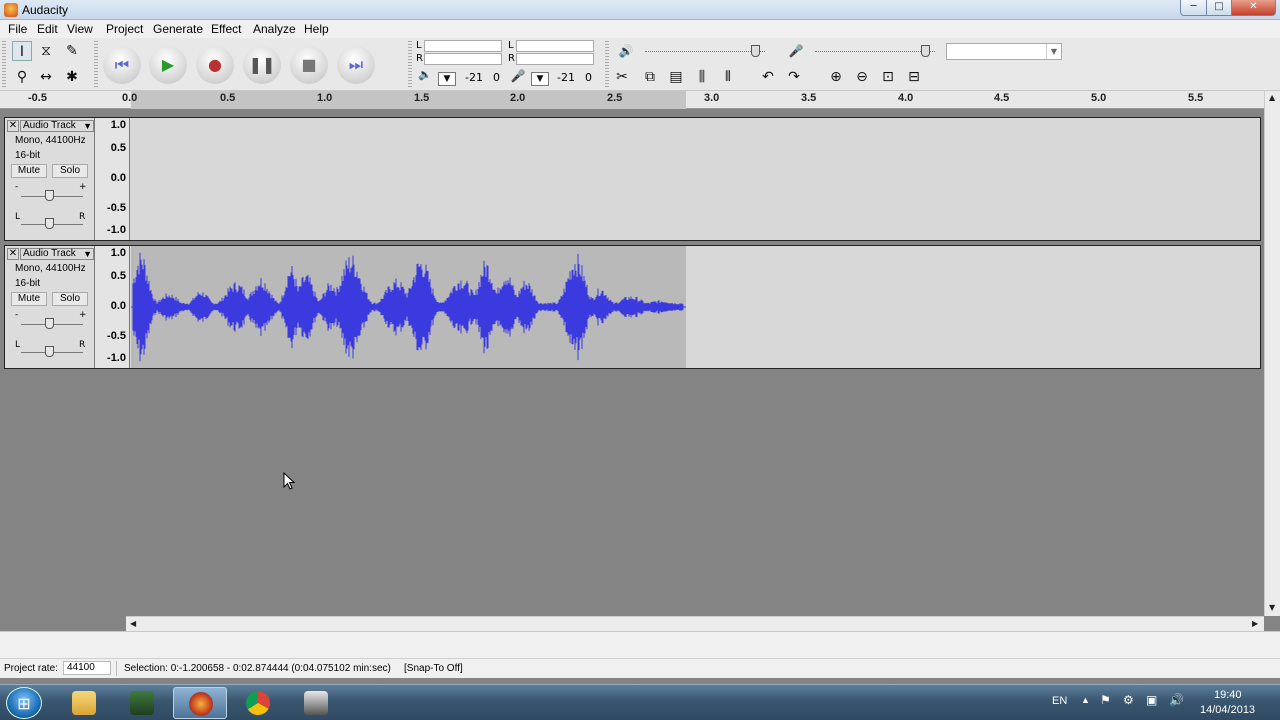  I want to click on close-button: ✕, so click(1253, 8).